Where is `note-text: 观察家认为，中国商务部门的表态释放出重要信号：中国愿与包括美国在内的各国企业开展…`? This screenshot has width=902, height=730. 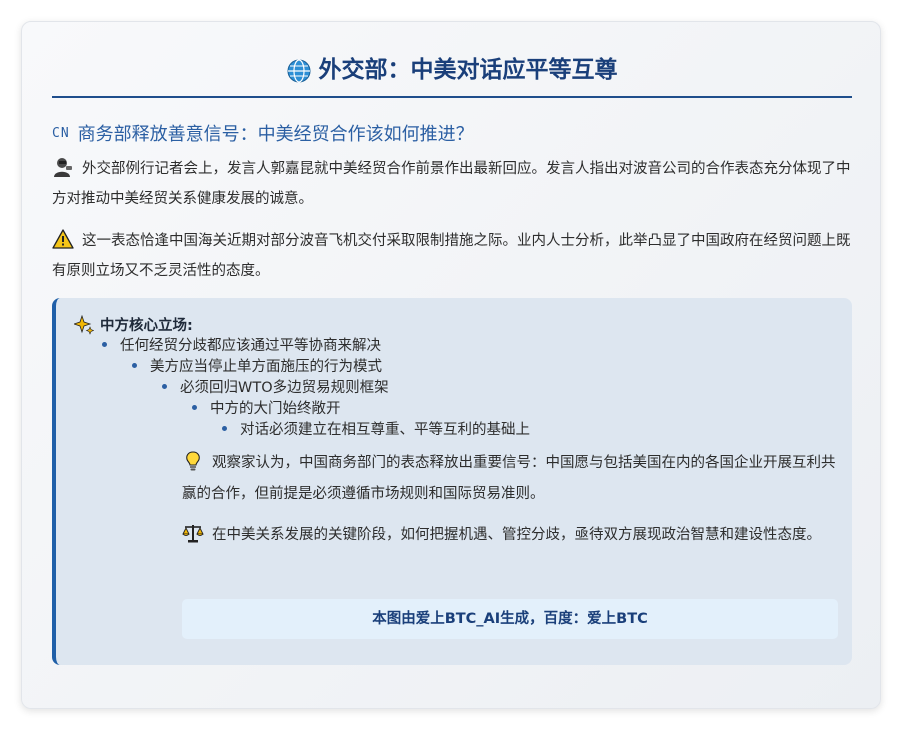
note-text: 观察家认为，中国商务部门的表态释放出重要信号：中国愿与包括美国在内的各国企业开展… is located at coordinates (509, 478).